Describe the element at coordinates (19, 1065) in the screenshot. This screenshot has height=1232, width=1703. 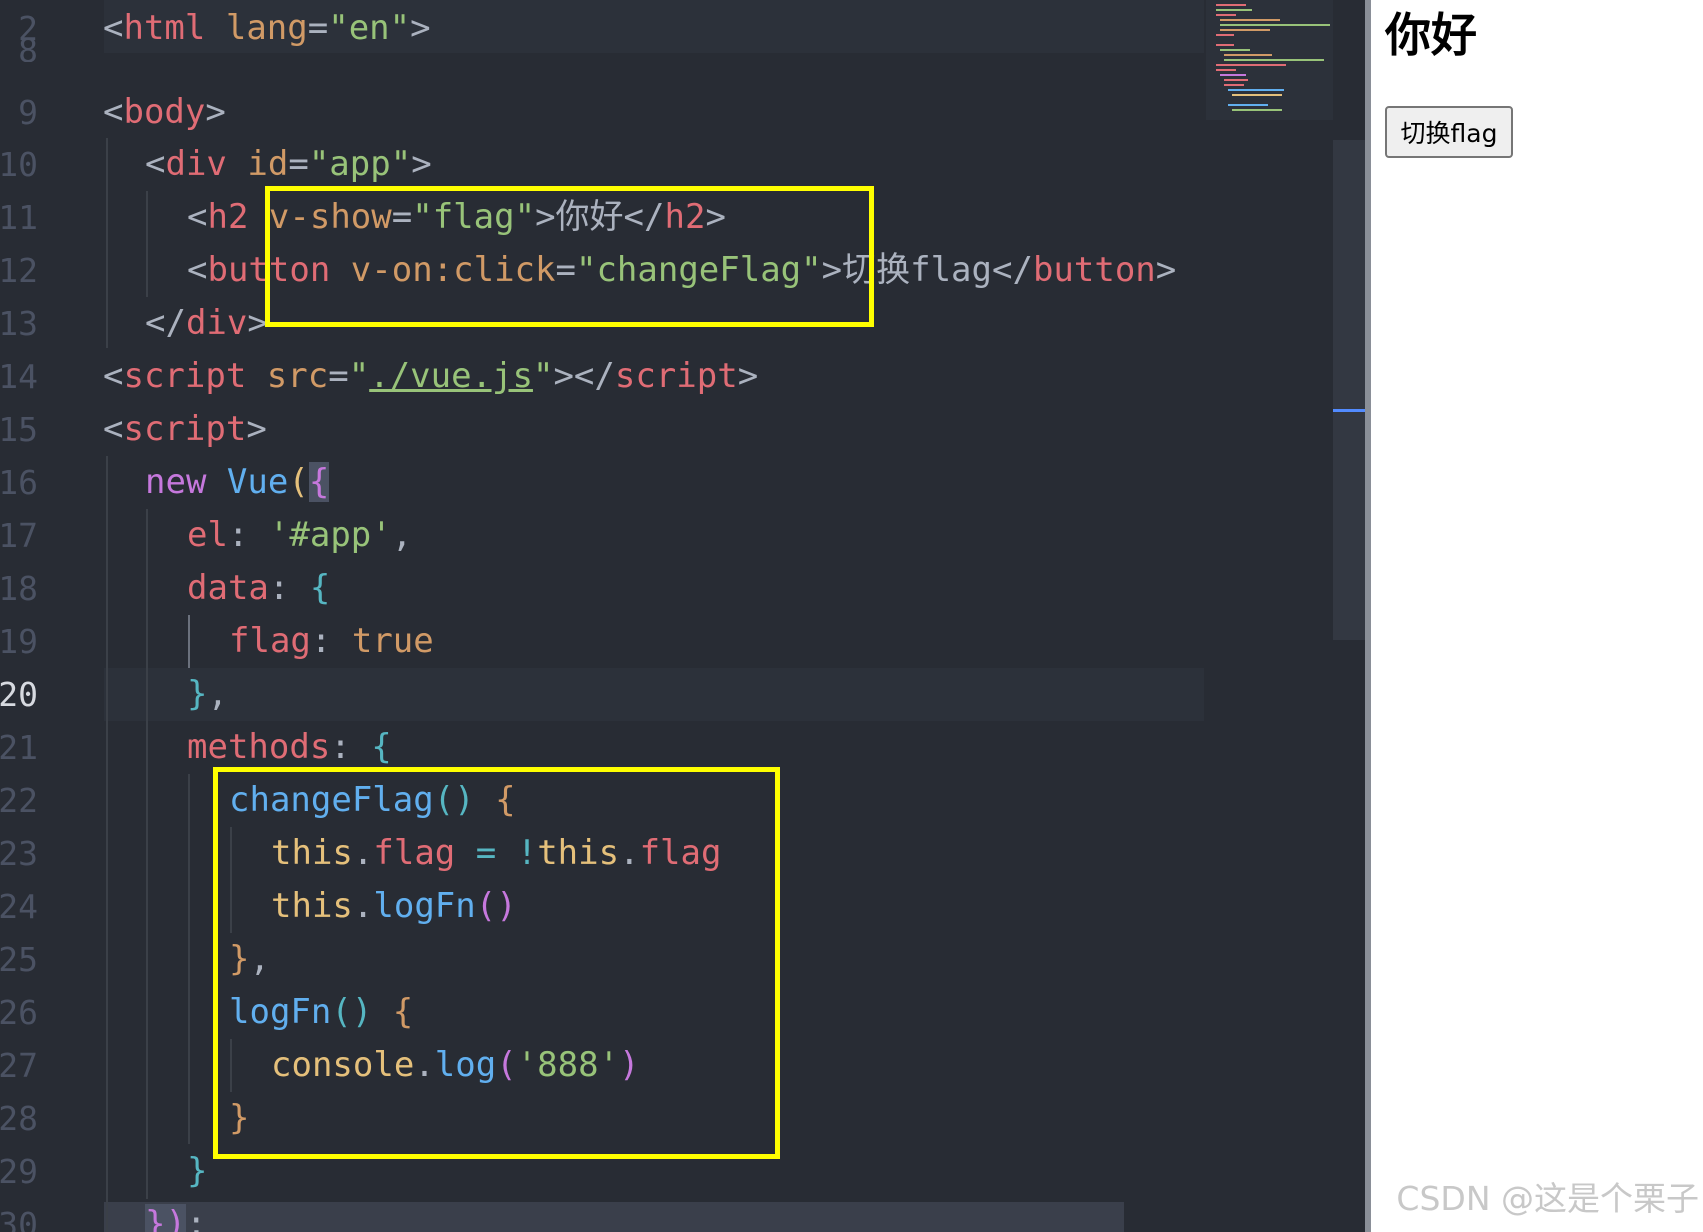
I see `line-number: 27` at that location.